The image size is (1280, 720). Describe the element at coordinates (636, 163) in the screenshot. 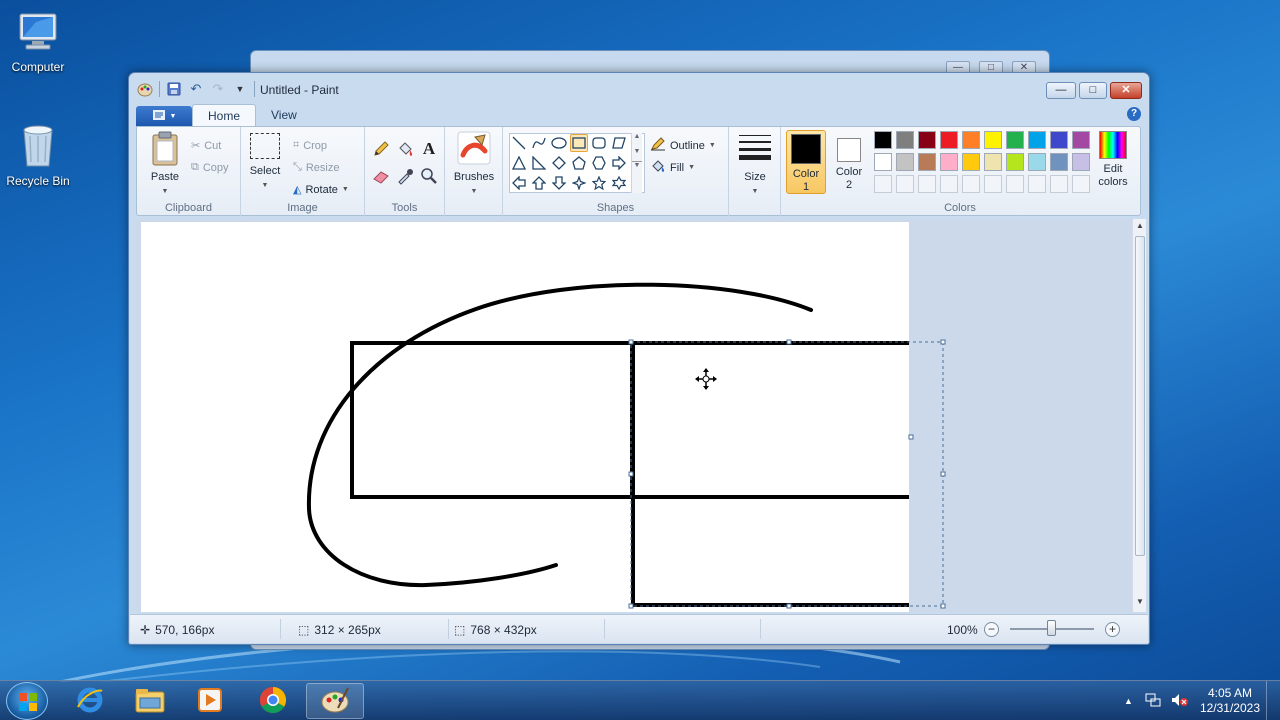

I see `shapes-scrollbar: ▲ ▼ ▼` at that location.